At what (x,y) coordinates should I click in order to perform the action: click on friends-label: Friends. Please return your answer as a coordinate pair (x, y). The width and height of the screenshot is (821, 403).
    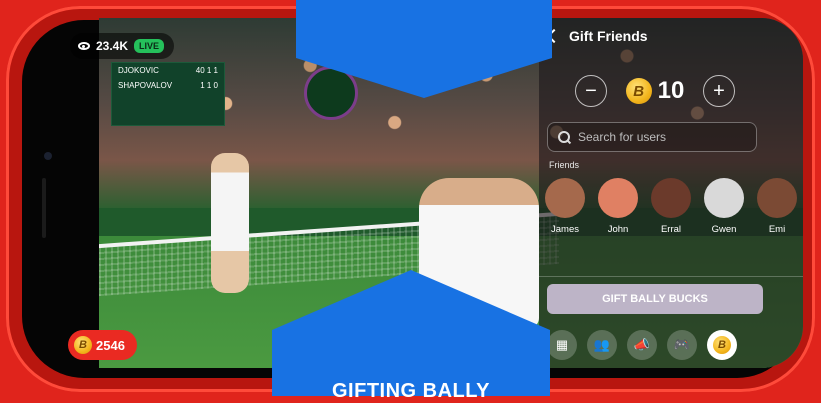
    Looking at the image, I should click on (564, 165).